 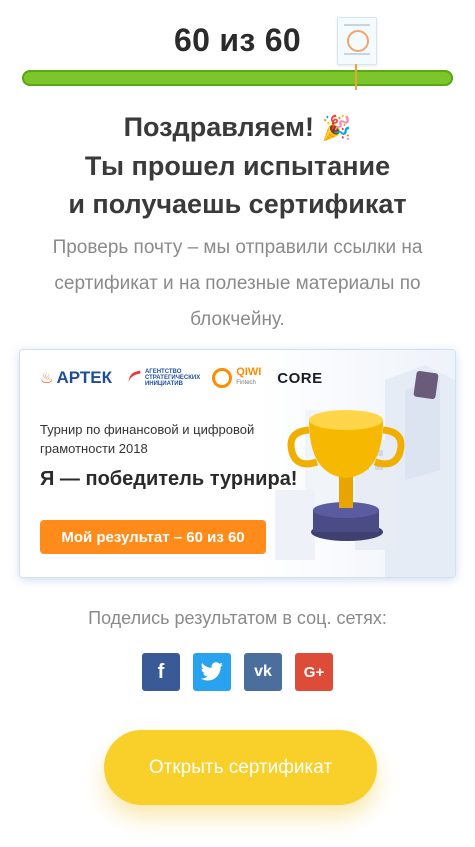 I want to click on certificate-thumbnail, so click(x=357, y=41).